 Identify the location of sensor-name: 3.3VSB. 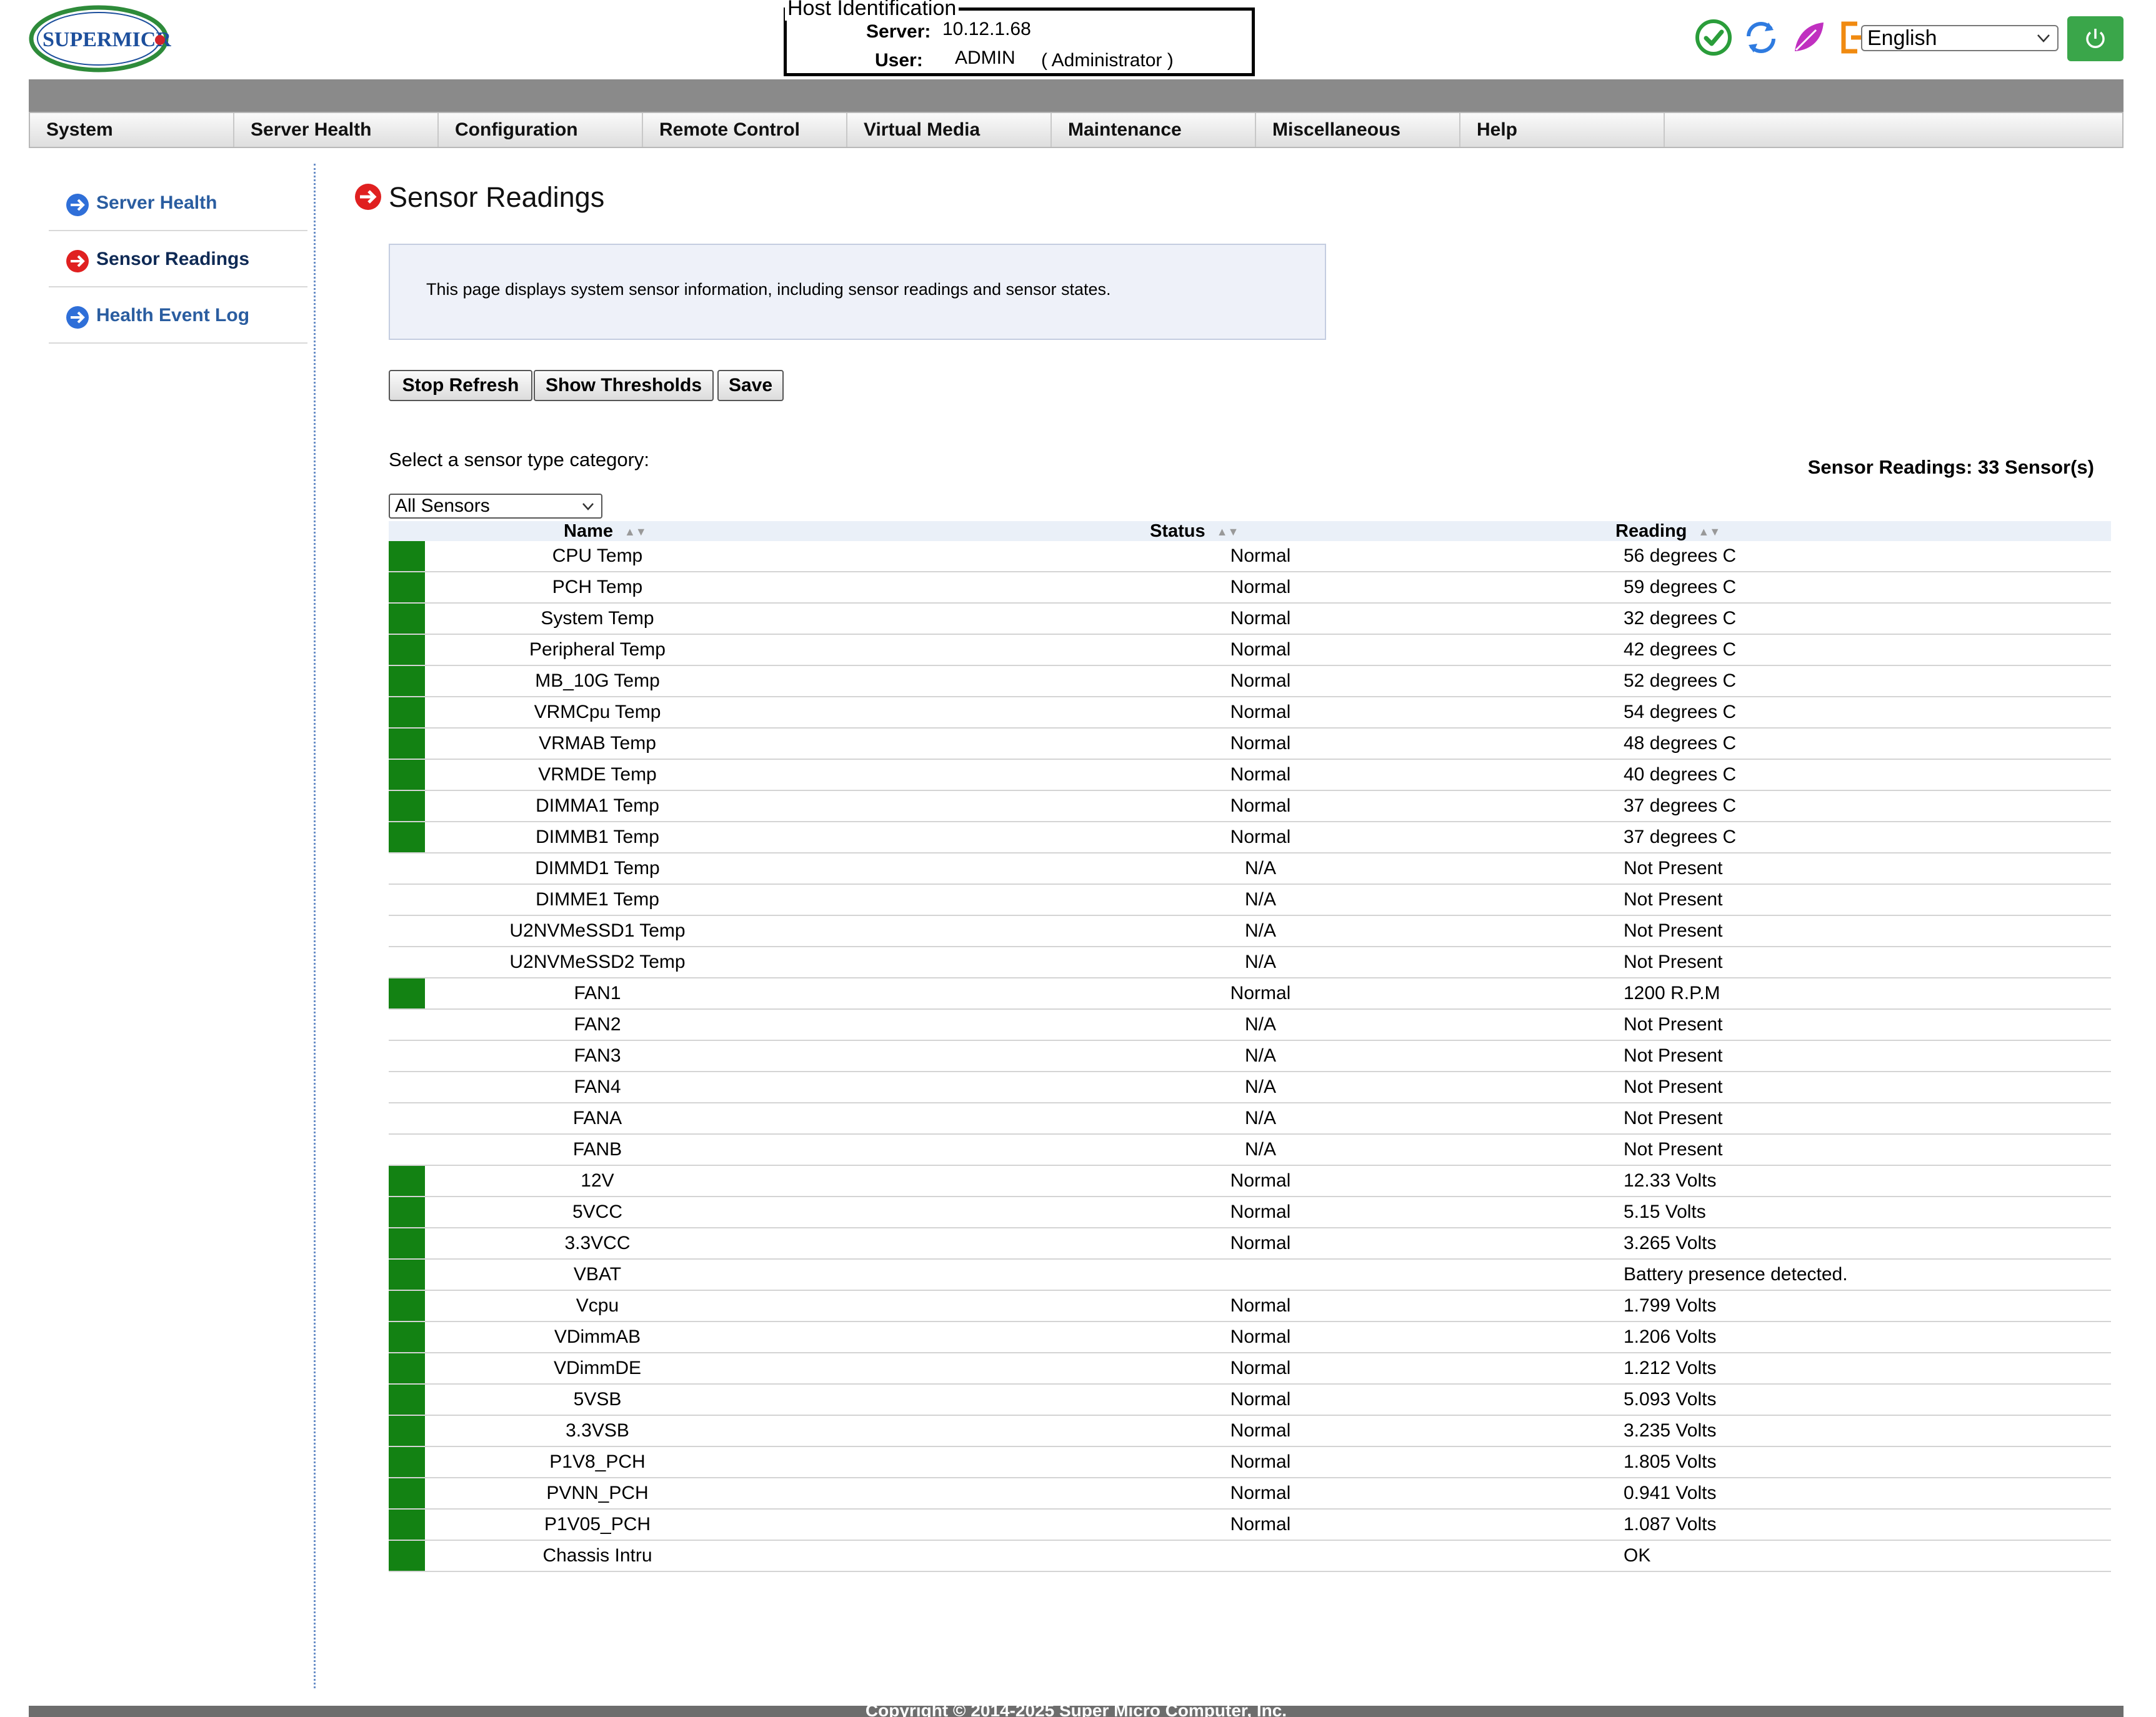
(597, 1430).